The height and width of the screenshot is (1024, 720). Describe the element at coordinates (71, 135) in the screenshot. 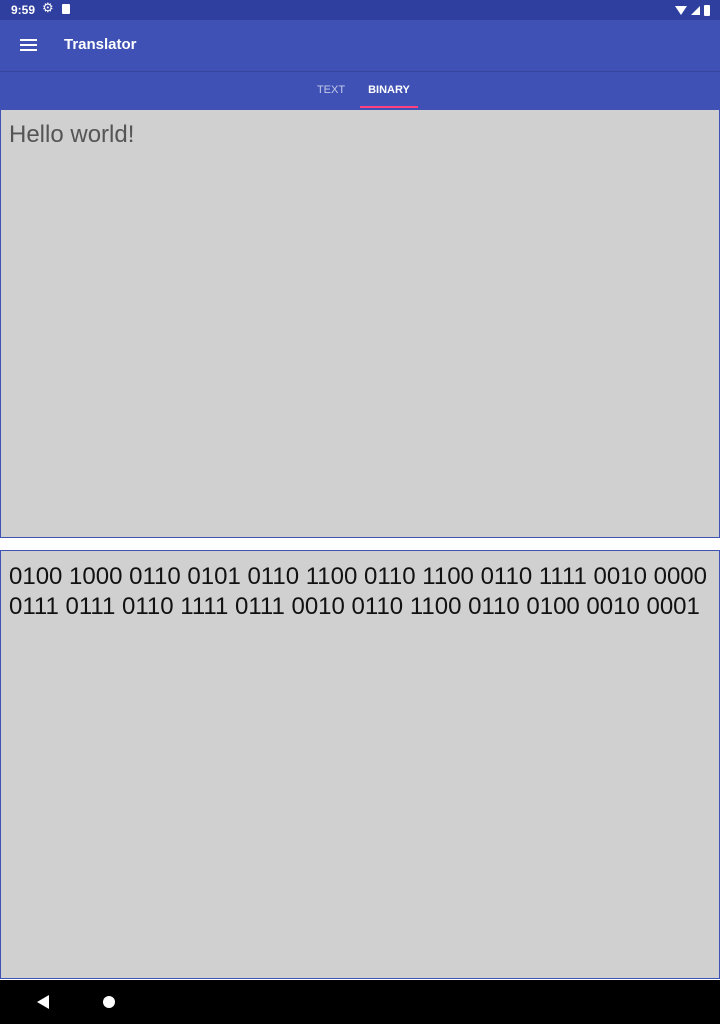

I see `text-input-field: Hello world!` at that location.